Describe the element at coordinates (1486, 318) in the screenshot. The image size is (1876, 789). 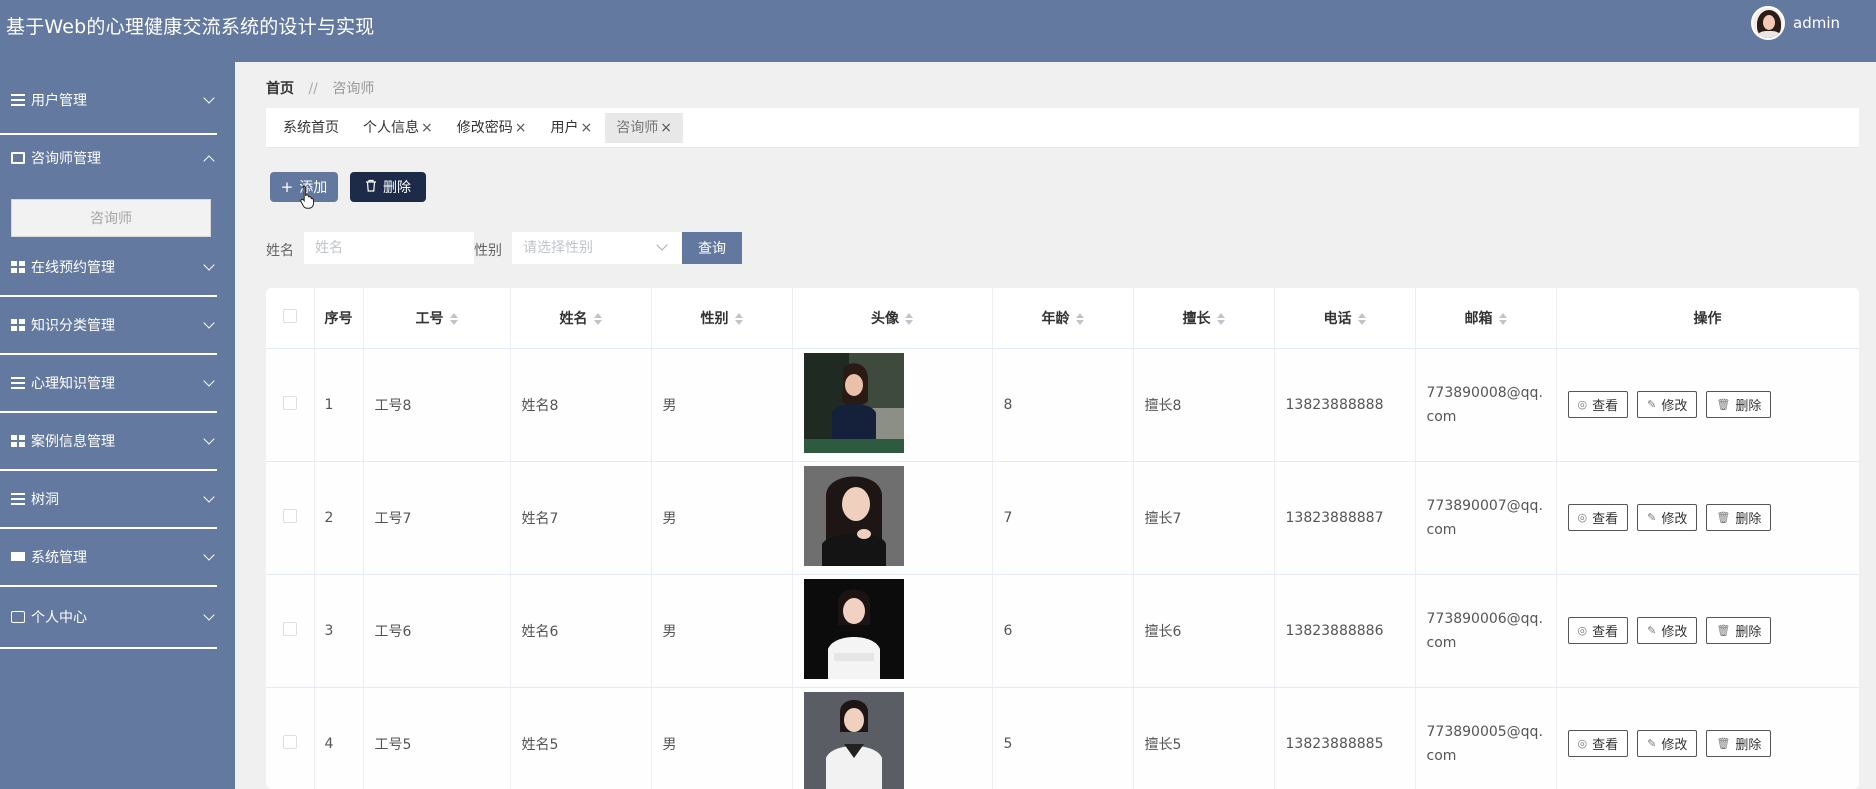
I see `column-header-email: 邮箱` at that location.